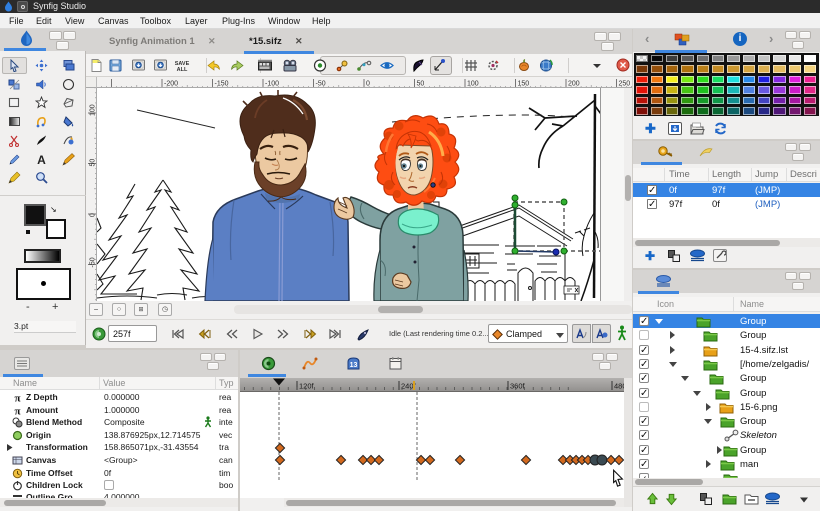 This screenshot has width=820, height=511. I want to click on svg-text: ALL, so click(182, 70).